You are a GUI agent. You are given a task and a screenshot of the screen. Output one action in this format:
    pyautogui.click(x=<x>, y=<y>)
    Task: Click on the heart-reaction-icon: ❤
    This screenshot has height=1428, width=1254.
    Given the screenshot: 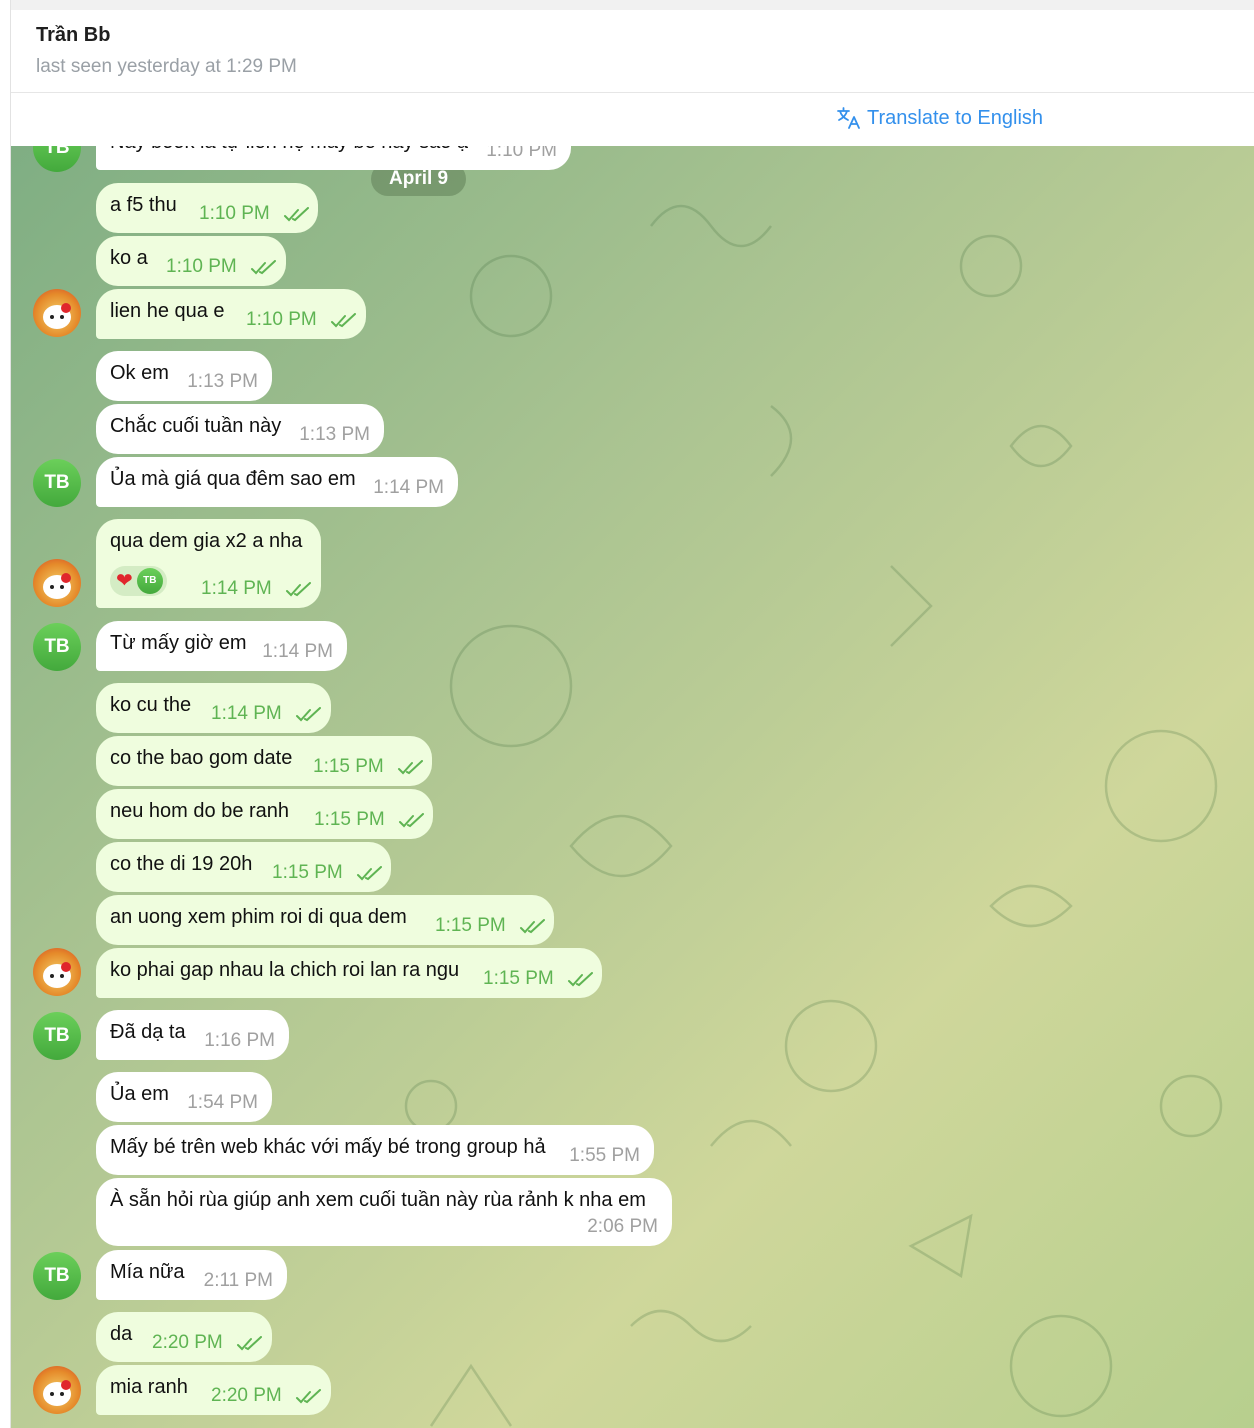 What is the action you would take?
    pyautogui.click(x=124, y=581)
    